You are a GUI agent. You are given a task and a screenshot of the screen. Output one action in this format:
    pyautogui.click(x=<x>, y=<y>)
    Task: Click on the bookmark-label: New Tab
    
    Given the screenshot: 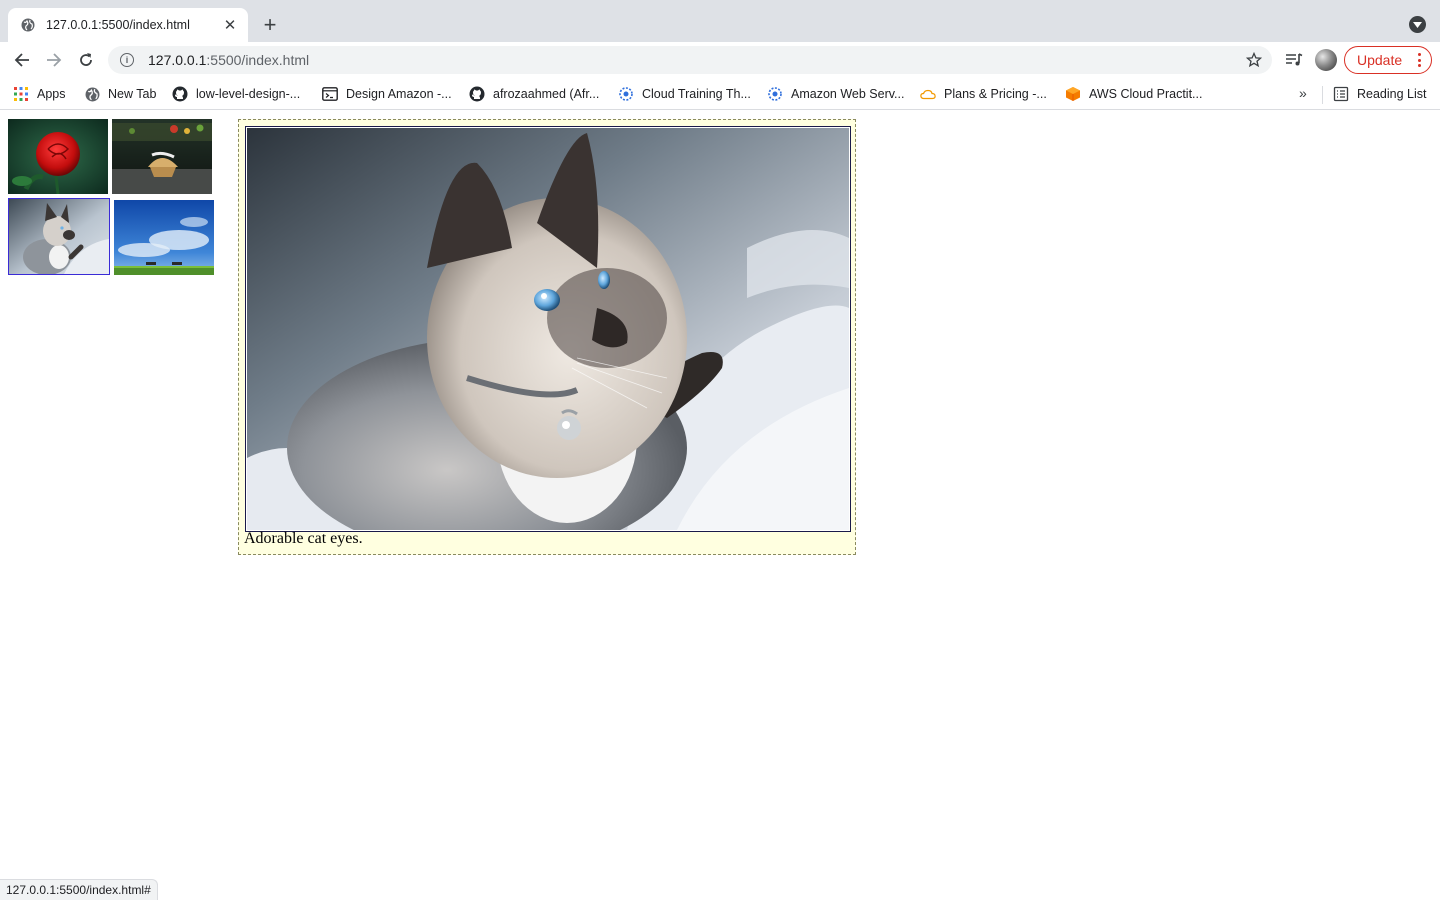 What is the action you would take?
    pyautogui.click(x=132, y=94)
    